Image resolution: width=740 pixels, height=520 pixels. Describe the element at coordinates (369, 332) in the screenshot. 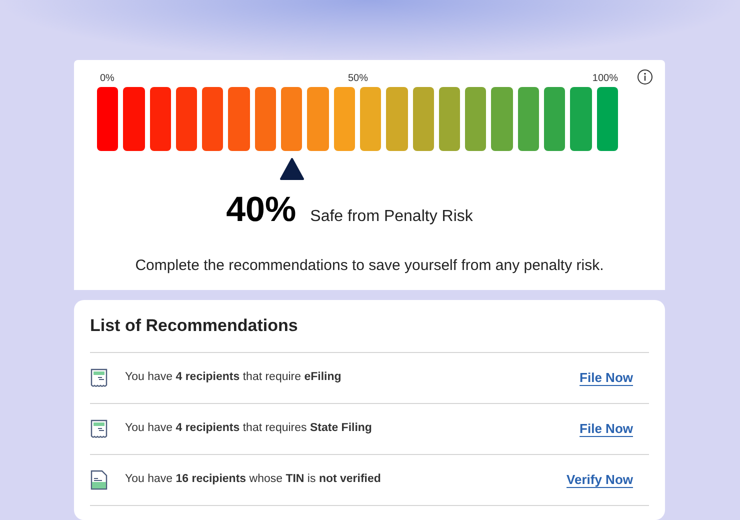

I see `section-title: List of Recommendations` at that location.